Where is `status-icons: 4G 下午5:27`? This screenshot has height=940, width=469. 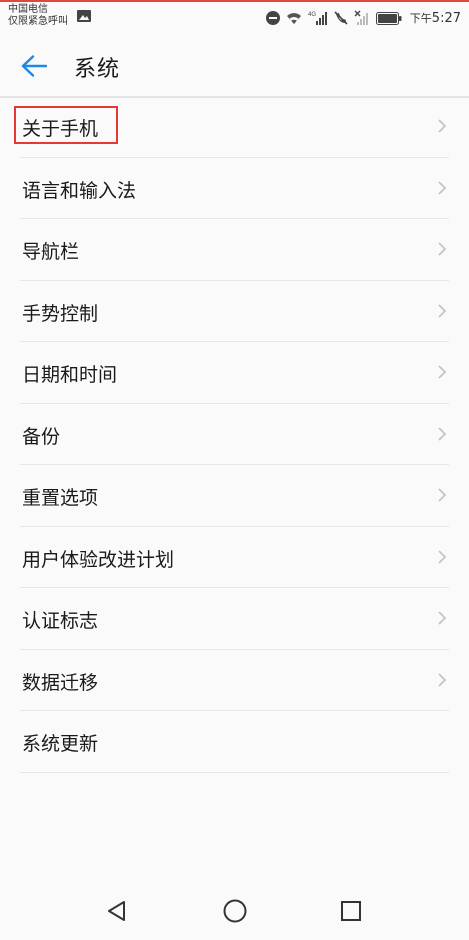
status-icons: 4G 下午5:27 is located at coordinates (363, 18).